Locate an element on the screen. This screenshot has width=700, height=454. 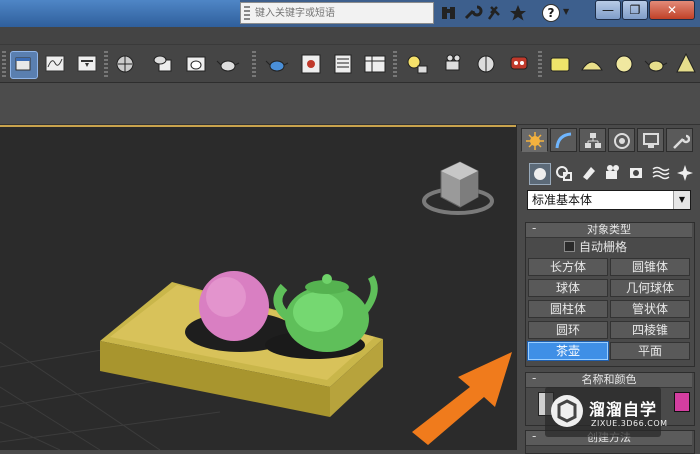
star-icon is located at coordinates (518, 13).